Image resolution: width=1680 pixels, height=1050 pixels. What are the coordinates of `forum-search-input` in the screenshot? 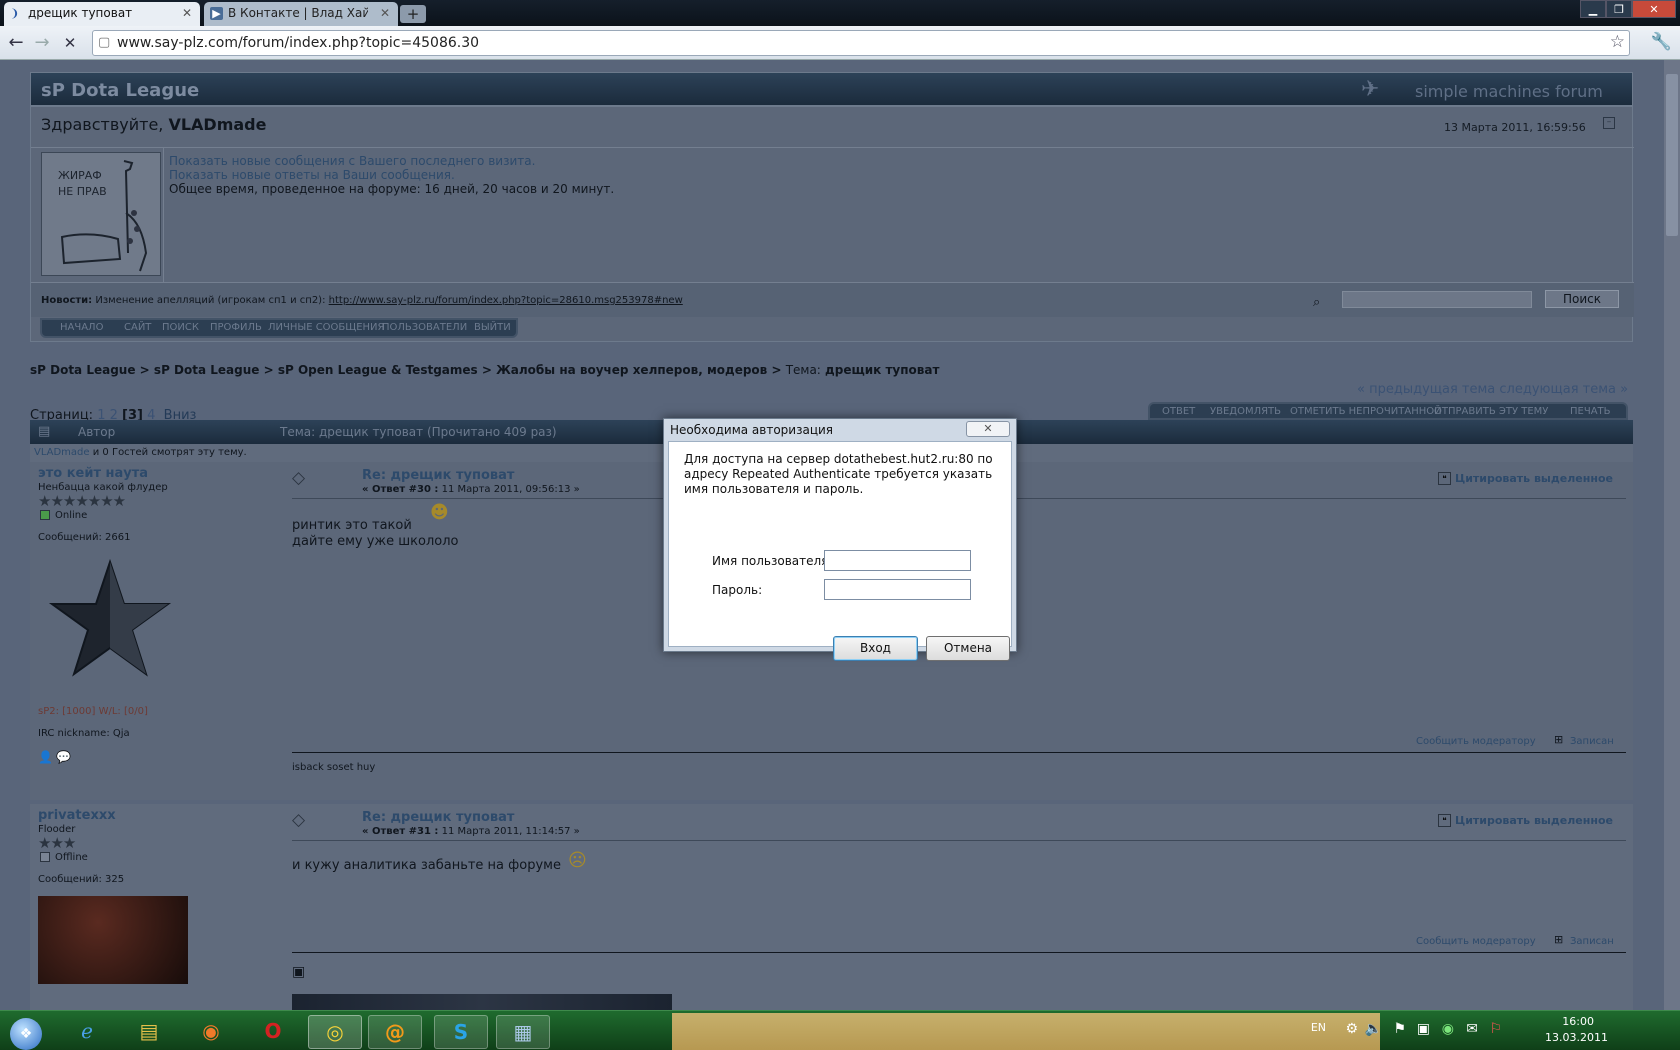 It's located at (1437, 299).